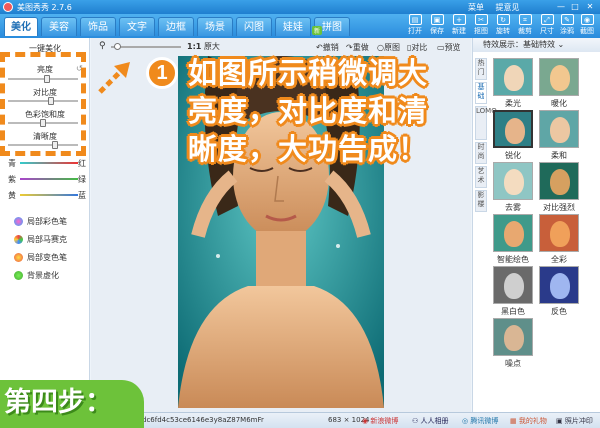 The image size is (600, 428). What do you see at coordinates (547, 25) in the screenshot?
I see `resize-button: ⤢ 尺寸` at bounding box center [547, 25].